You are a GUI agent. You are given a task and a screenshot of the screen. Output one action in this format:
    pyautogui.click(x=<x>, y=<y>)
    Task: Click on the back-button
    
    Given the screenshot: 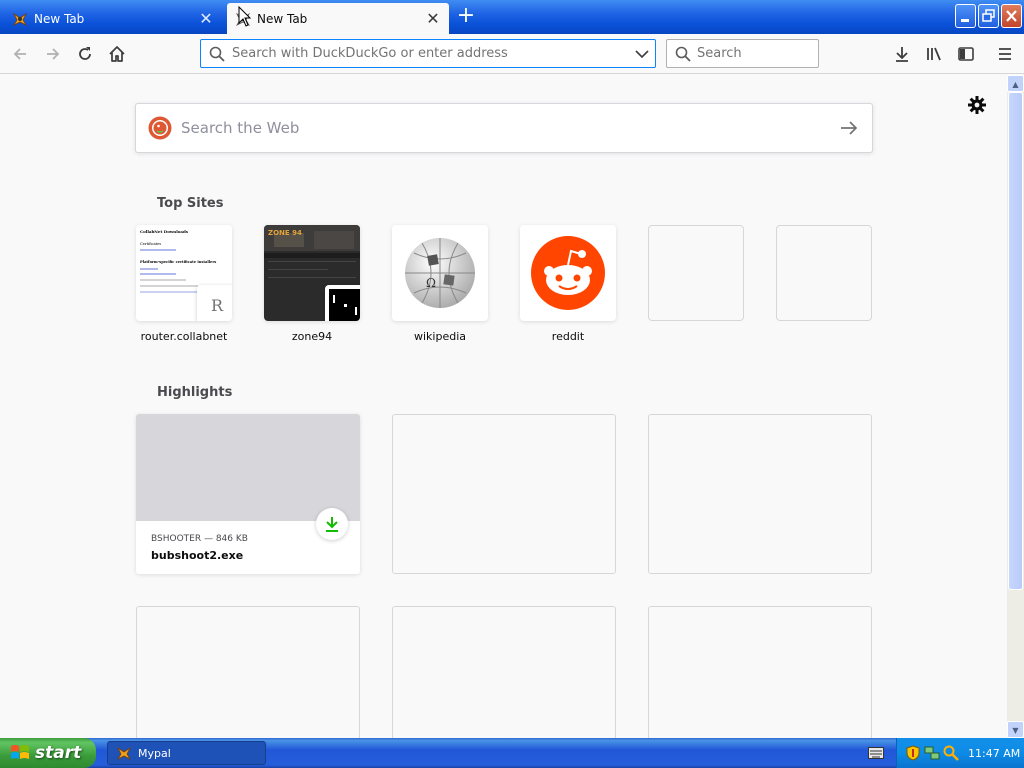 What is the action you would take?
    pyautogui.click(x=20, y=54)
    